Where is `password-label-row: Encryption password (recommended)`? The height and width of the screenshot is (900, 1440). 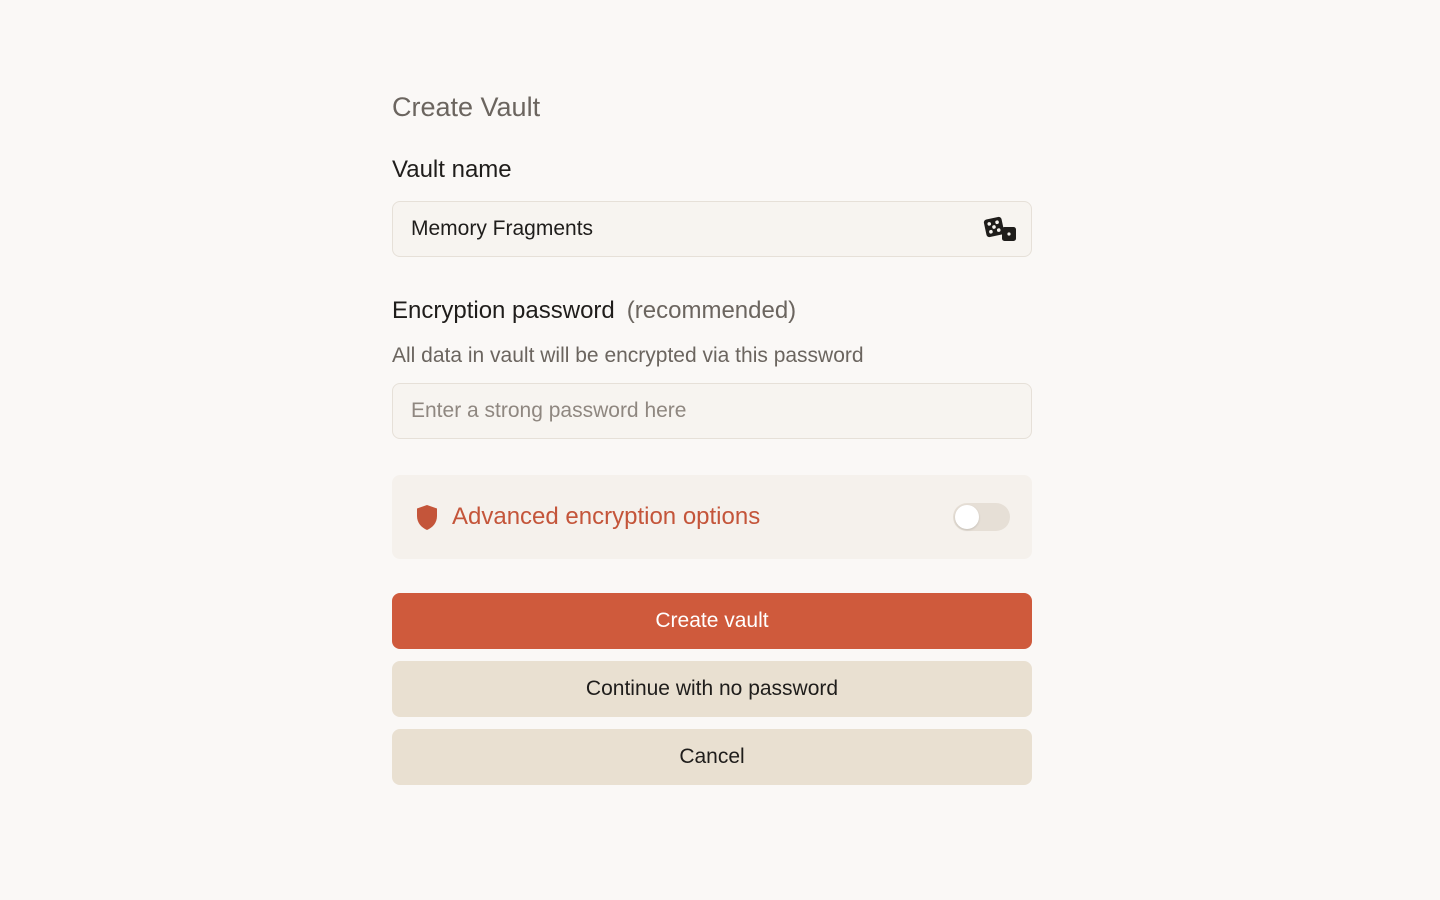
password-label-row: Encryption password (recommended) is located at coordinates (712, 311).